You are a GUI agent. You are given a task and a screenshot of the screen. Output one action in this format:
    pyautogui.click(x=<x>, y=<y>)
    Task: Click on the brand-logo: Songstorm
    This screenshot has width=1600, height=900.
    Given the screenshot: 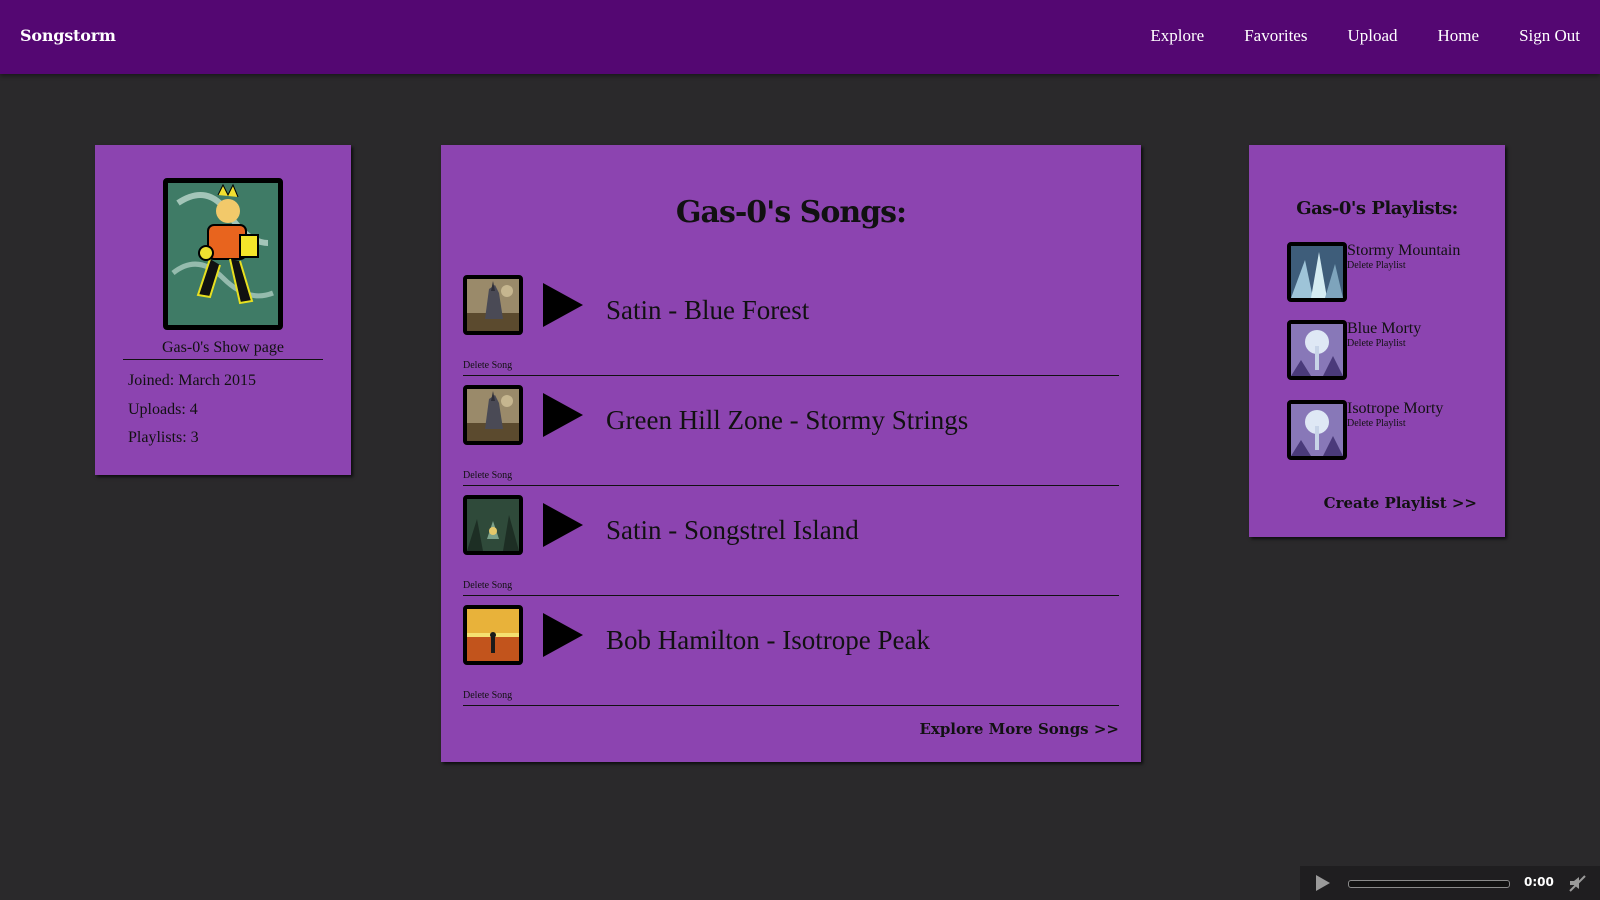 What is the action you would take?
    pyautogui.click(x=68, y=35)
    